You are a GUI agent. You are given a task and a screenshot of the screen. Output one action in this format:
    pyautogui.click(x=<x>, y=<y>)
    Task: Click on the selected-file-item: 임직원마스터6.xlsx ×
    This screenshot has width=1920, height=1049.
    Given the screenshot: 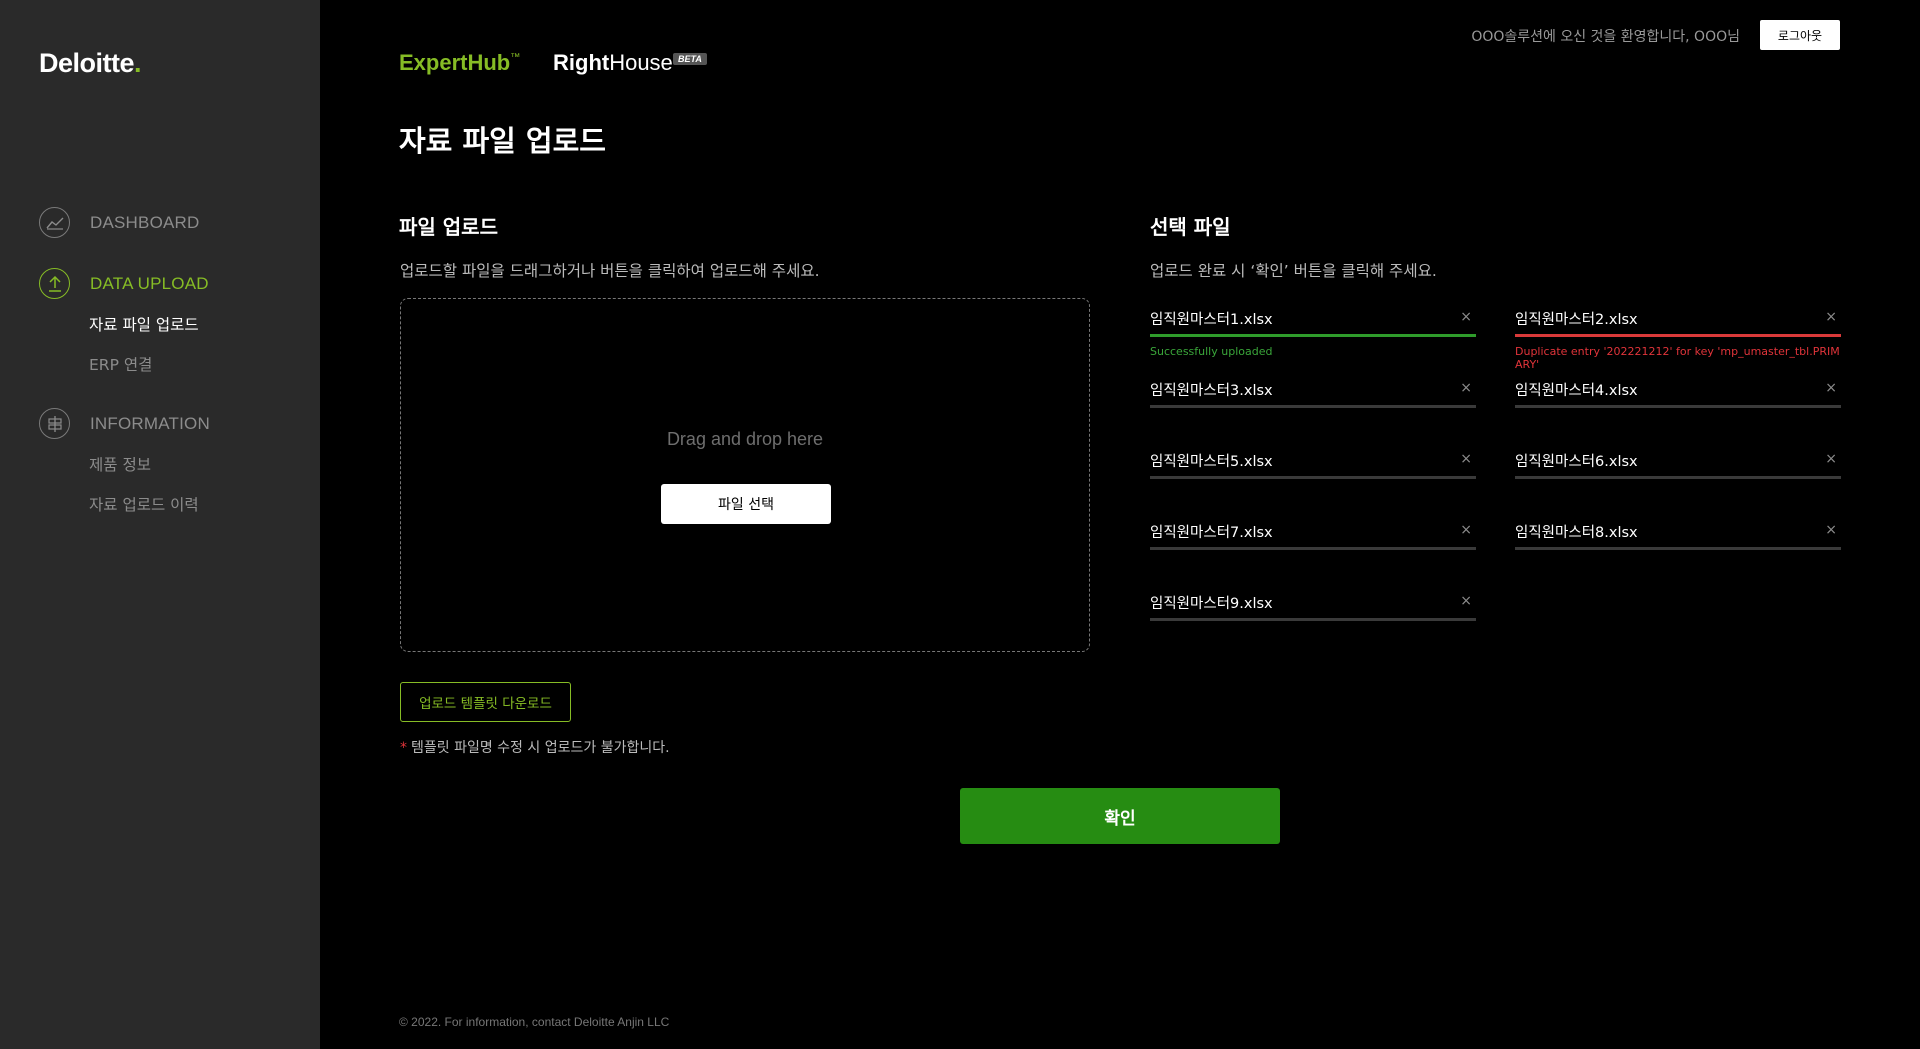 What is the action you would take?
    pyautogui.click(x=1678, y=471)
    